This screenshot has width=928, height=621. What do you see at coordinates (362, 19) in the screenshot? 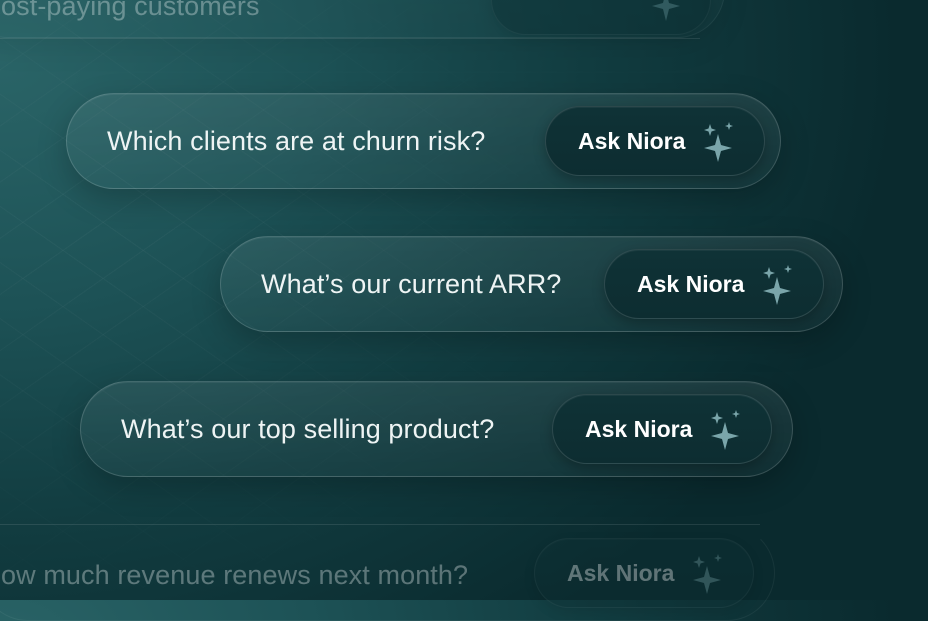
I see `prompt-pill-top-partial: ost-paying customers` at bounding box center [362, 19].